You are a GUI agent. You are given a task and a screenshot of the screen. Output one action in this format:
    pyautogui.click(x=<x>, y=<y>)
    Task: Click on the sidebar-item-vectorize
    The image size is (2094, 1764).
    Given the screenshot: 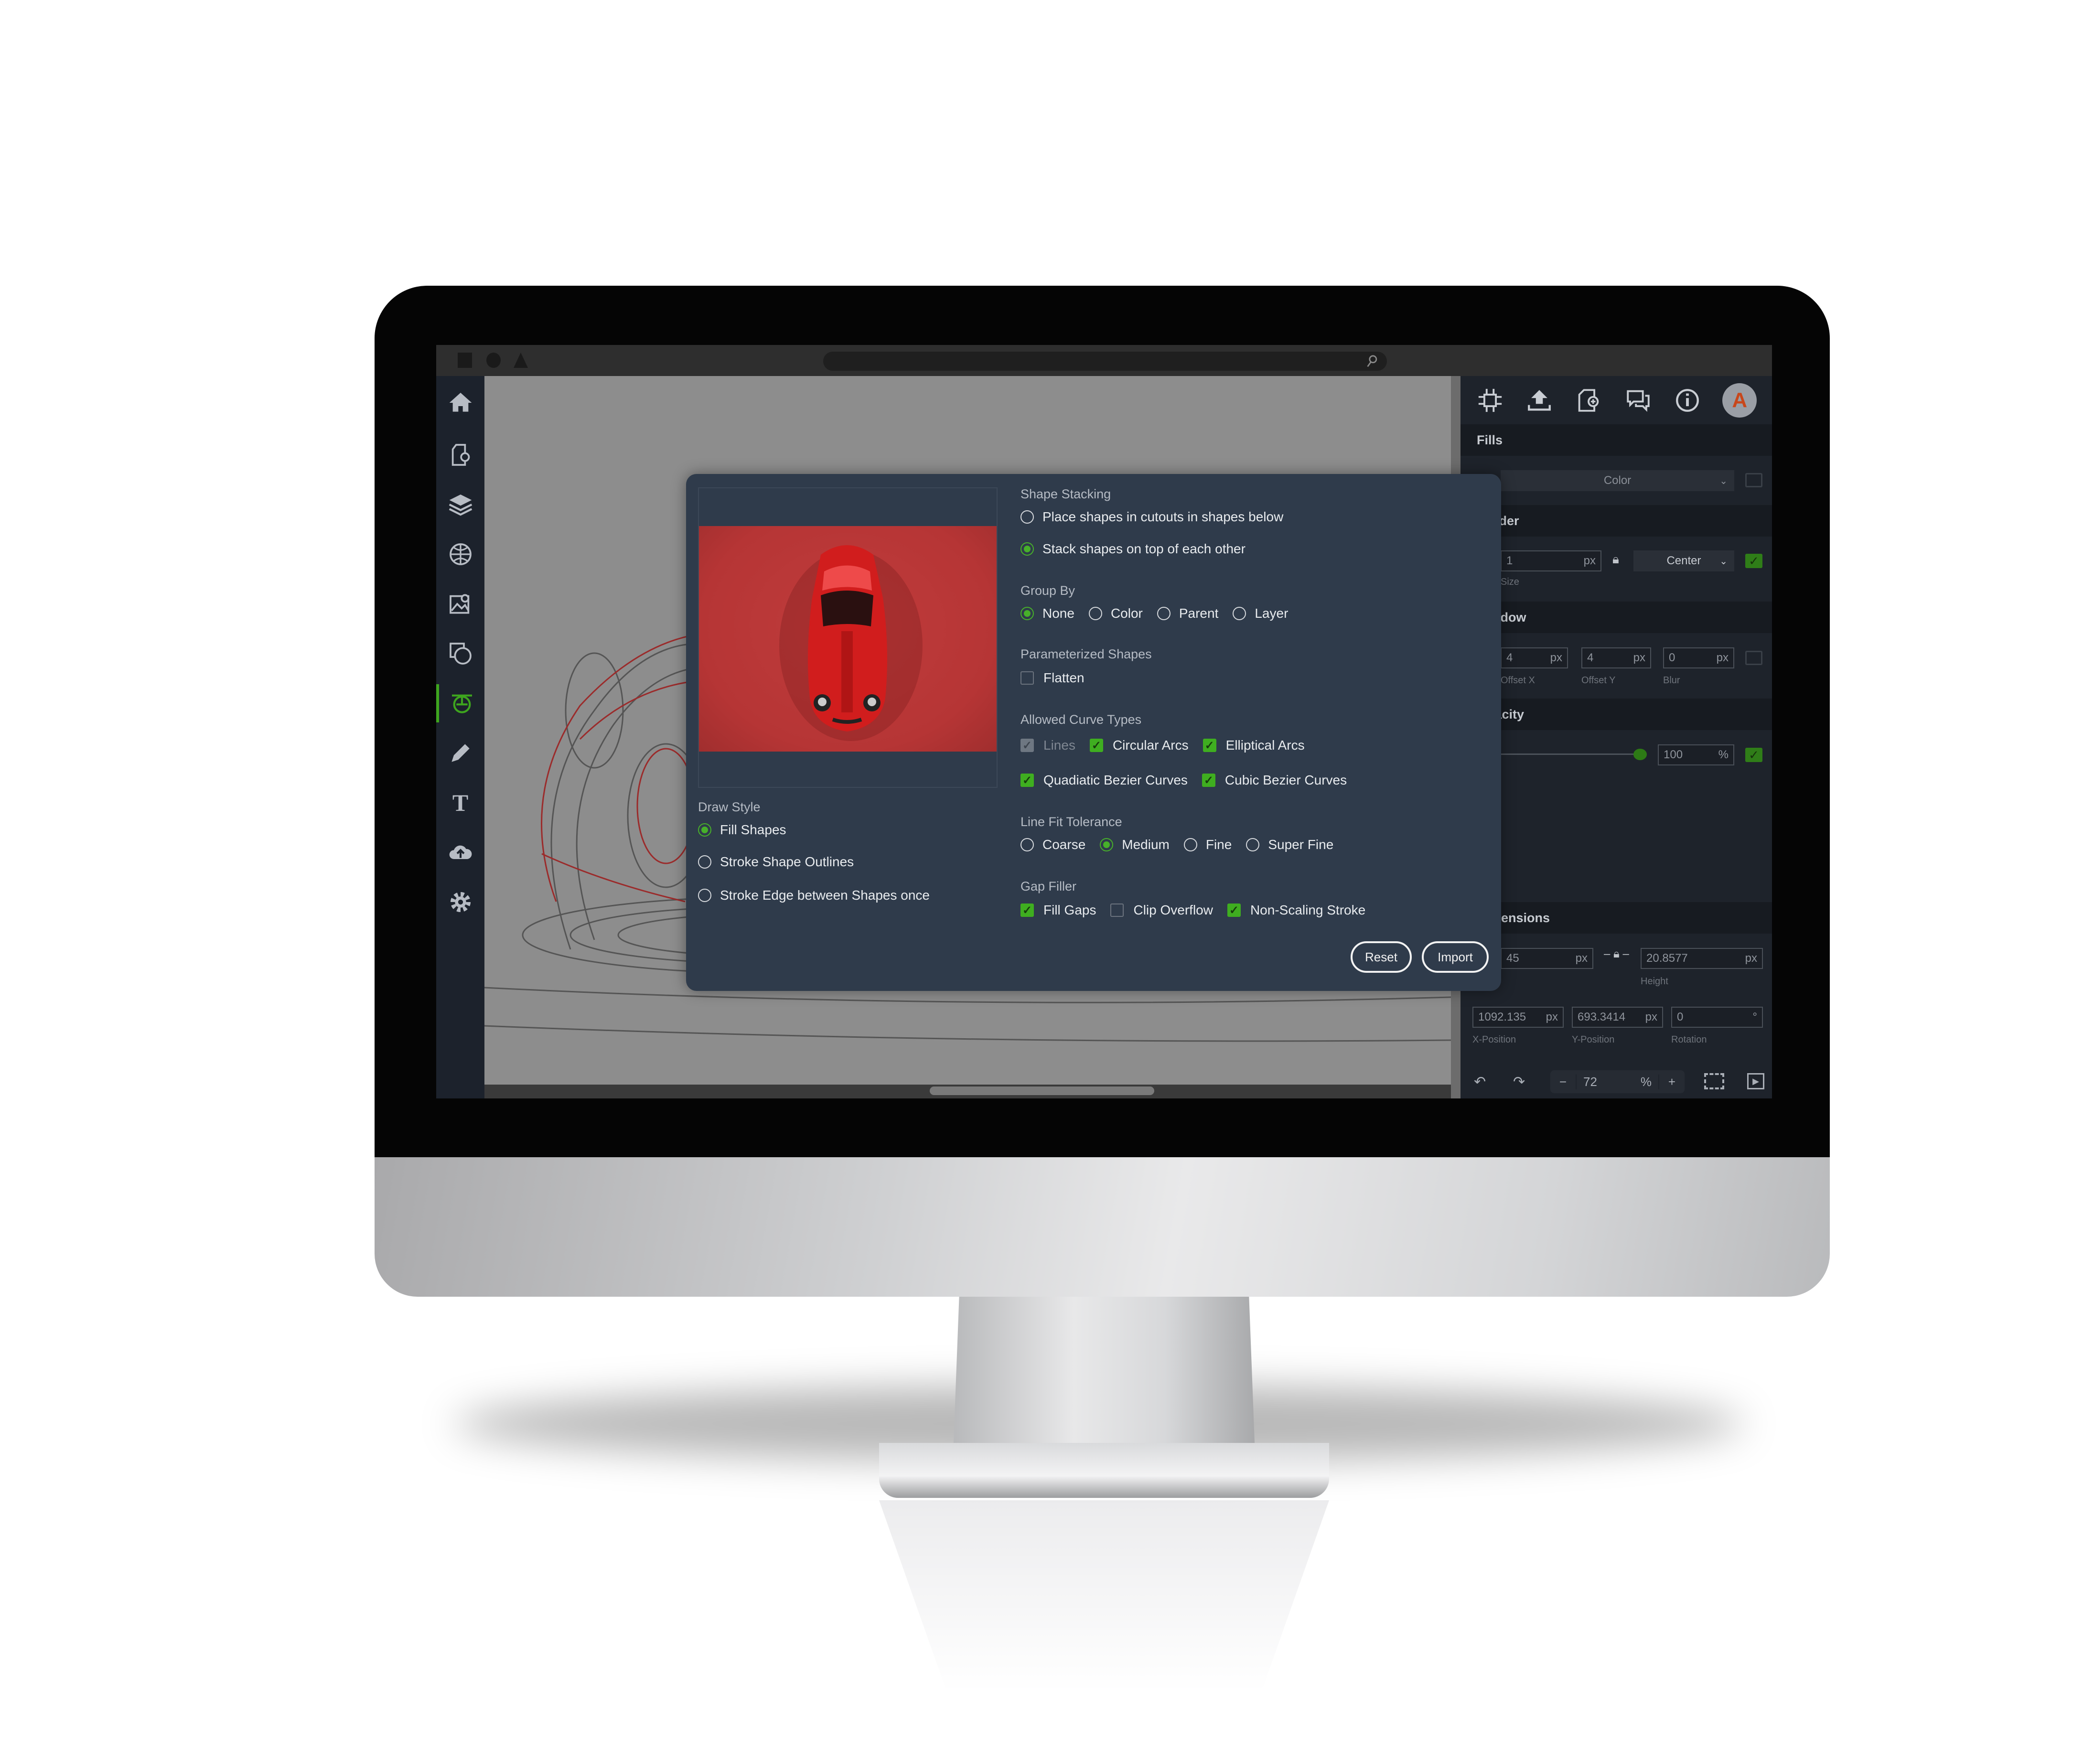 What is the action you would take?
    pyautogui.click(x=460, y=703)
    